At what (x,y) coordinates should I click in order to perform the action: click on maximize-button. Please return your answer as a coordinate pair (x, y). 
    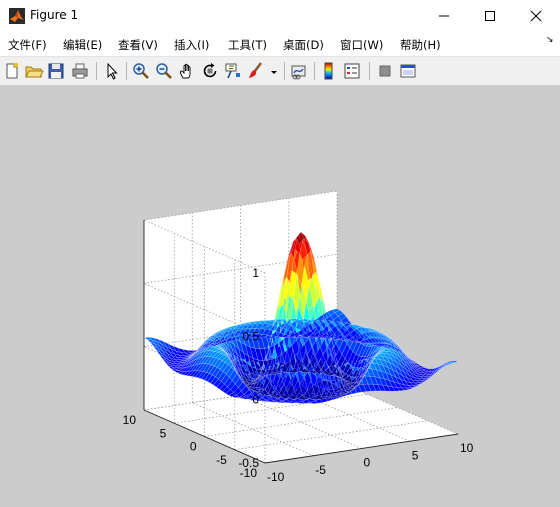
    Looking at the image, I should click on (490, 16).